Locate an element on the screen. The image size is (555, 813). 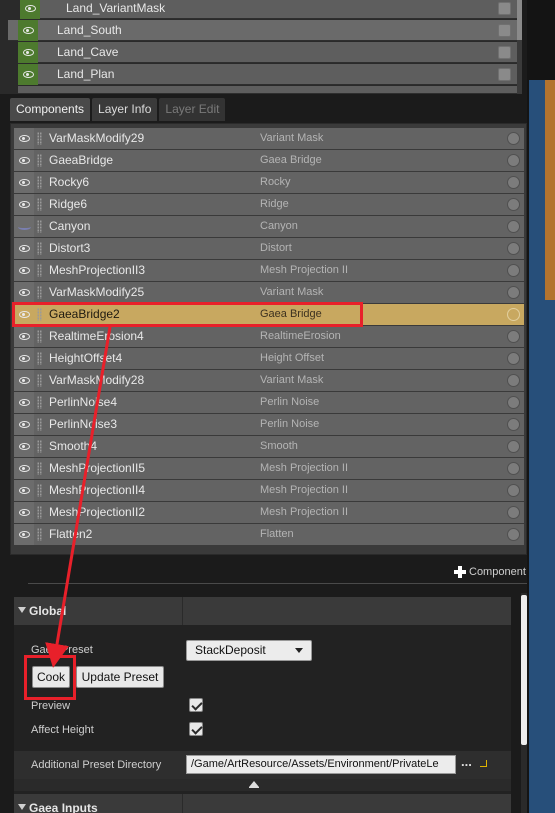
add-component-button: Component is located at coordinates (490, 572).